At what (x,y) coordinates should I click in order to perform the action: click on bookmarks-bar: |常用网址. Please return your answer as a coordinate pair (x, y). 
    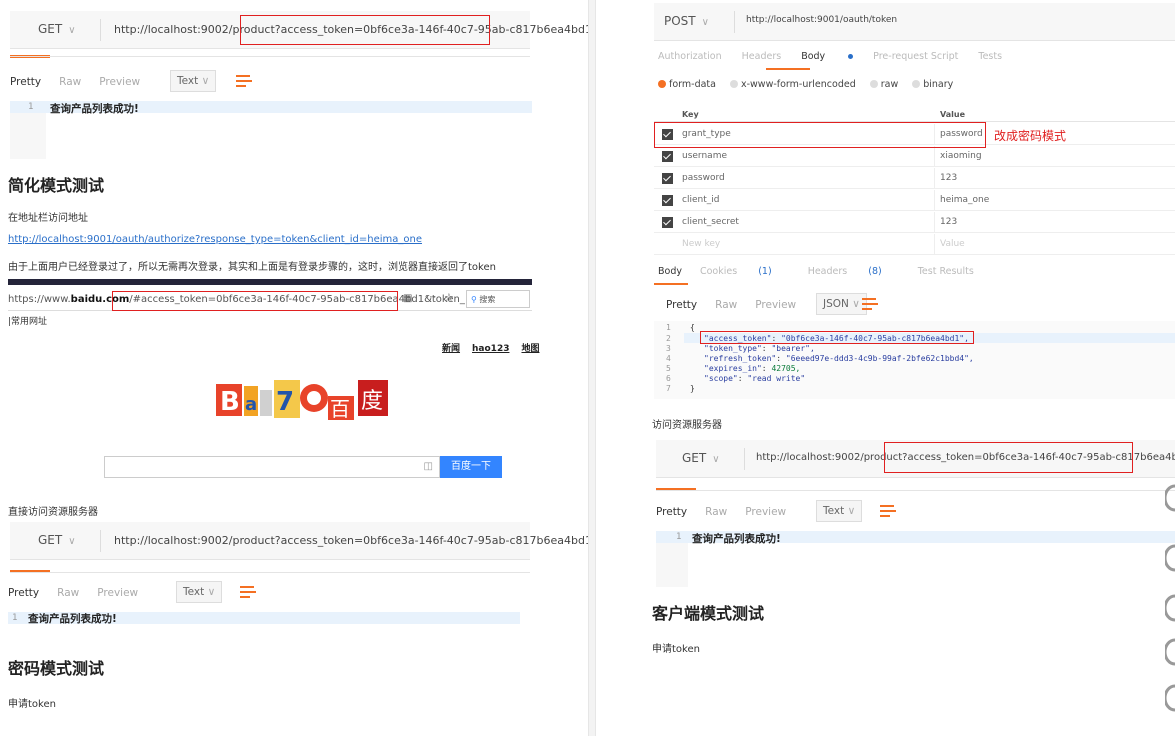
    Looking at the image, I should click on (28, 322).